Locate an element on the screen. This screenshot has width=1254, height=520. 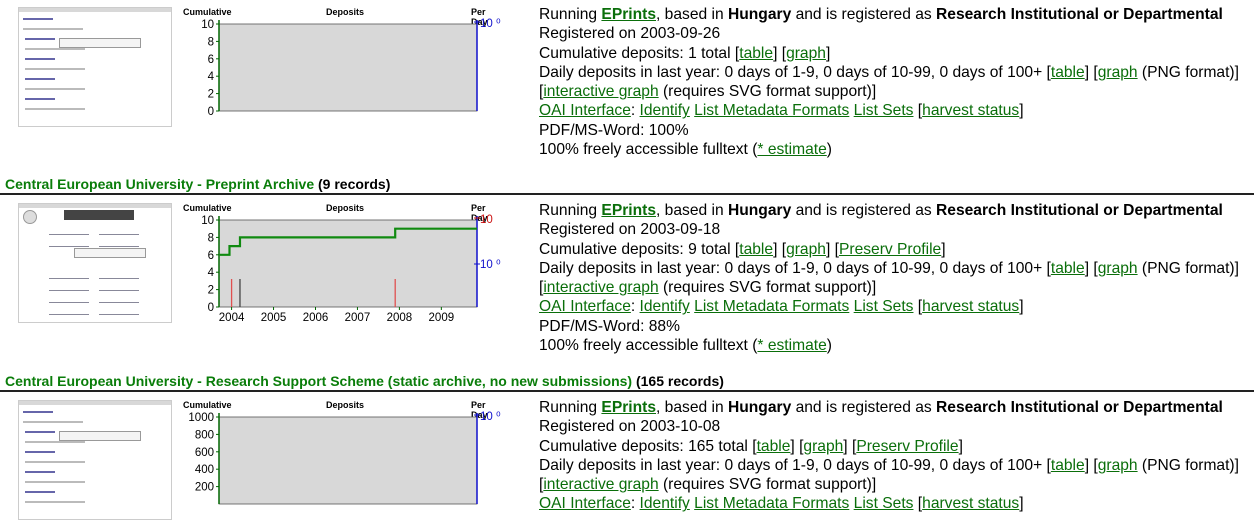
y-tick-label: 800 is located at coordinates (204, 435).